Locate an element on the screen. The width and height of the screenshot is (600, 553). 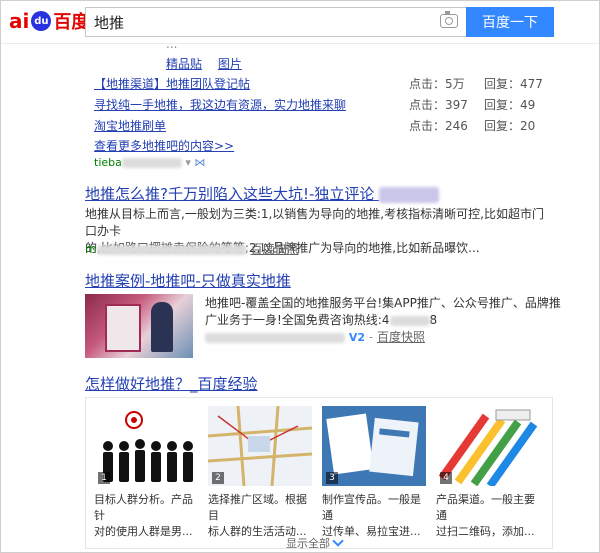
thread-replies: 回复：49 is located at coordinates (510, 105).